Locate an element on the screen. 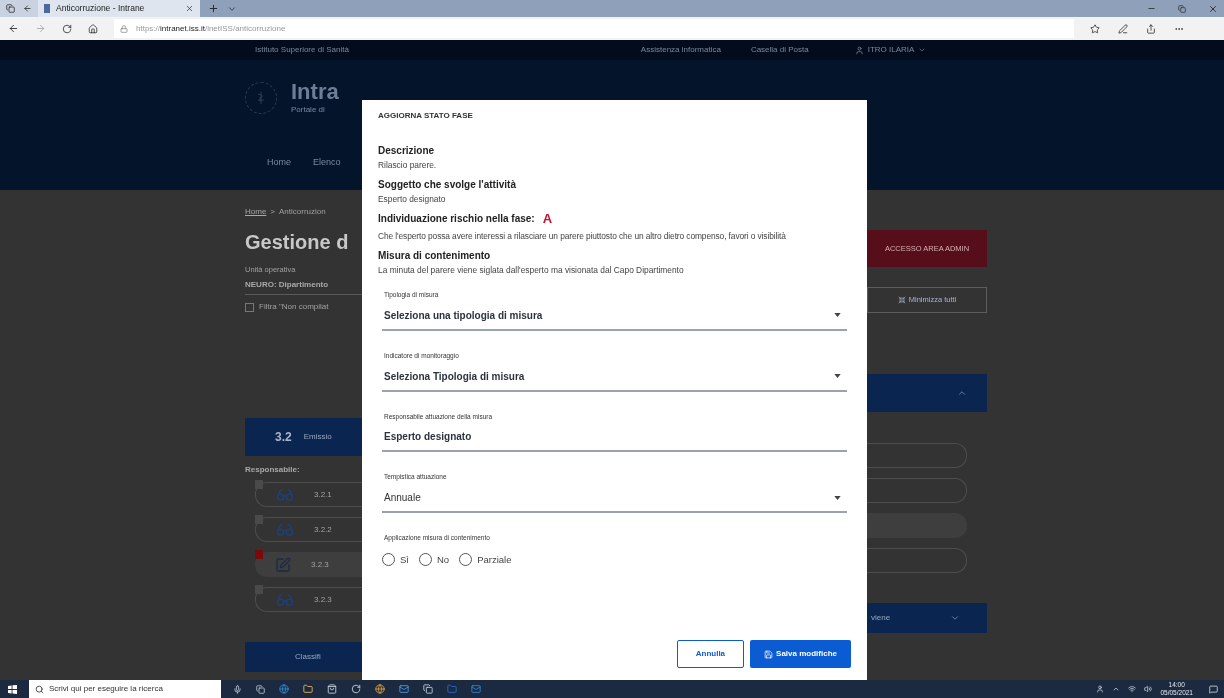  breadcrumb-current: Anticorruzion is located at coordinates (302, 212).